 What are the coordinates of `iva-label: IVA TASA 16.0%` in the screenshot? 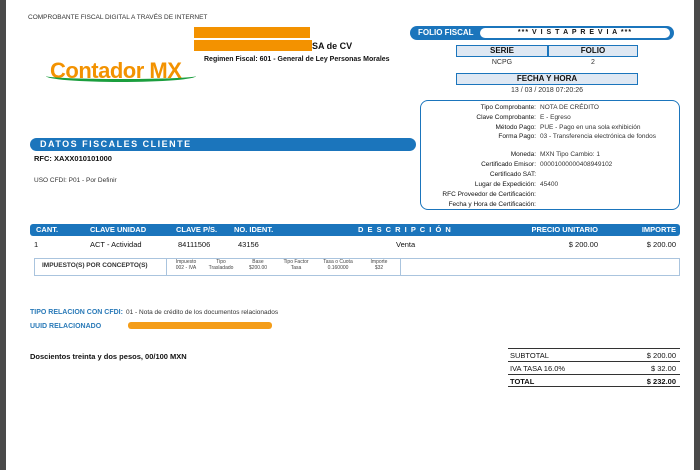 It's located at (538, 368).